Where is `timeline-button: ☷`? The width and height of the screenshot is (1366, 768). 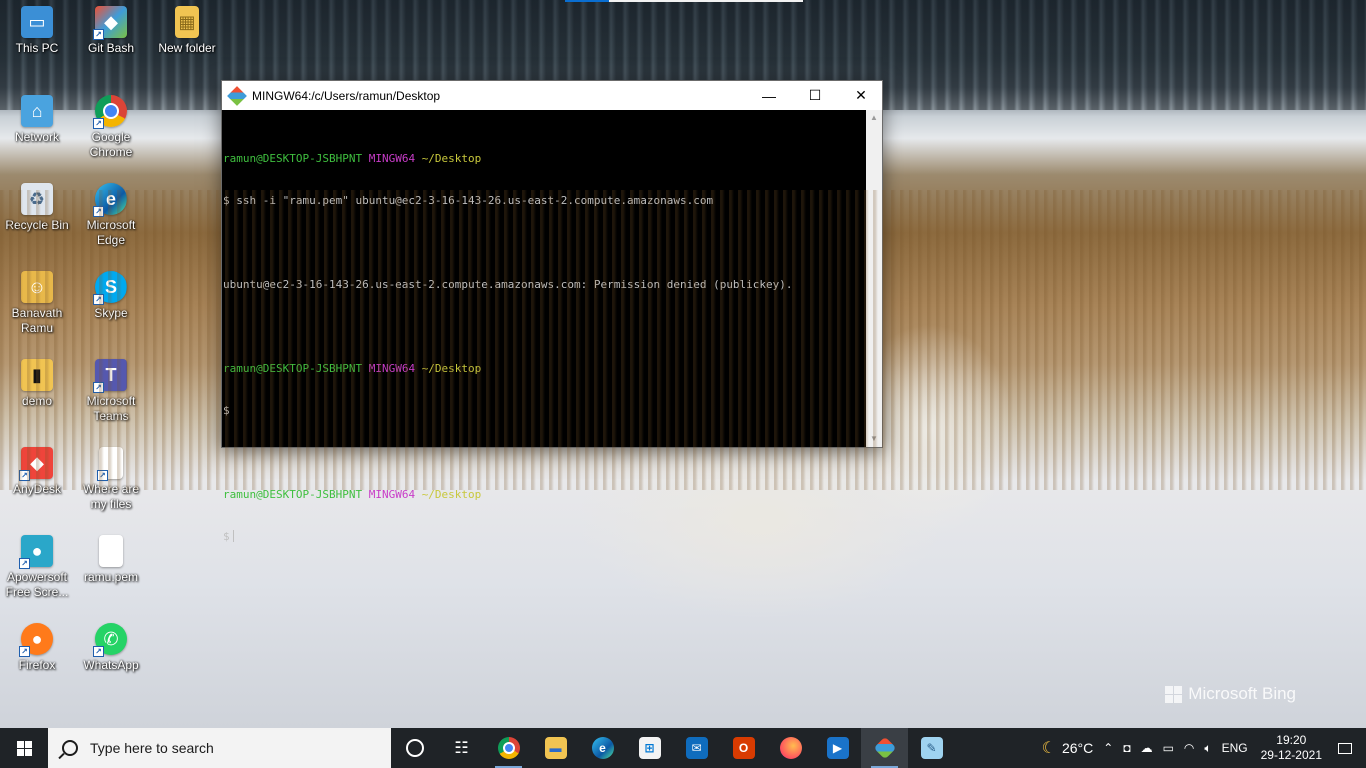 timeline-button: ☷ is located at coordinates (461, 748).